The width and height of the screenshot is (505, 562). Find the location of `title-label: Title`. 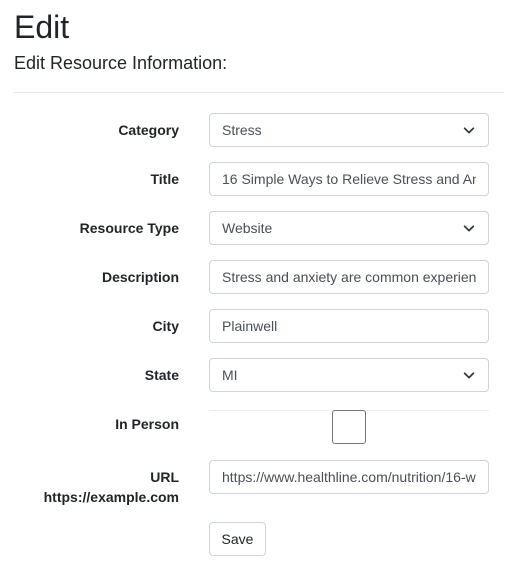

title-label: Title is located at coordinates (164, 179).